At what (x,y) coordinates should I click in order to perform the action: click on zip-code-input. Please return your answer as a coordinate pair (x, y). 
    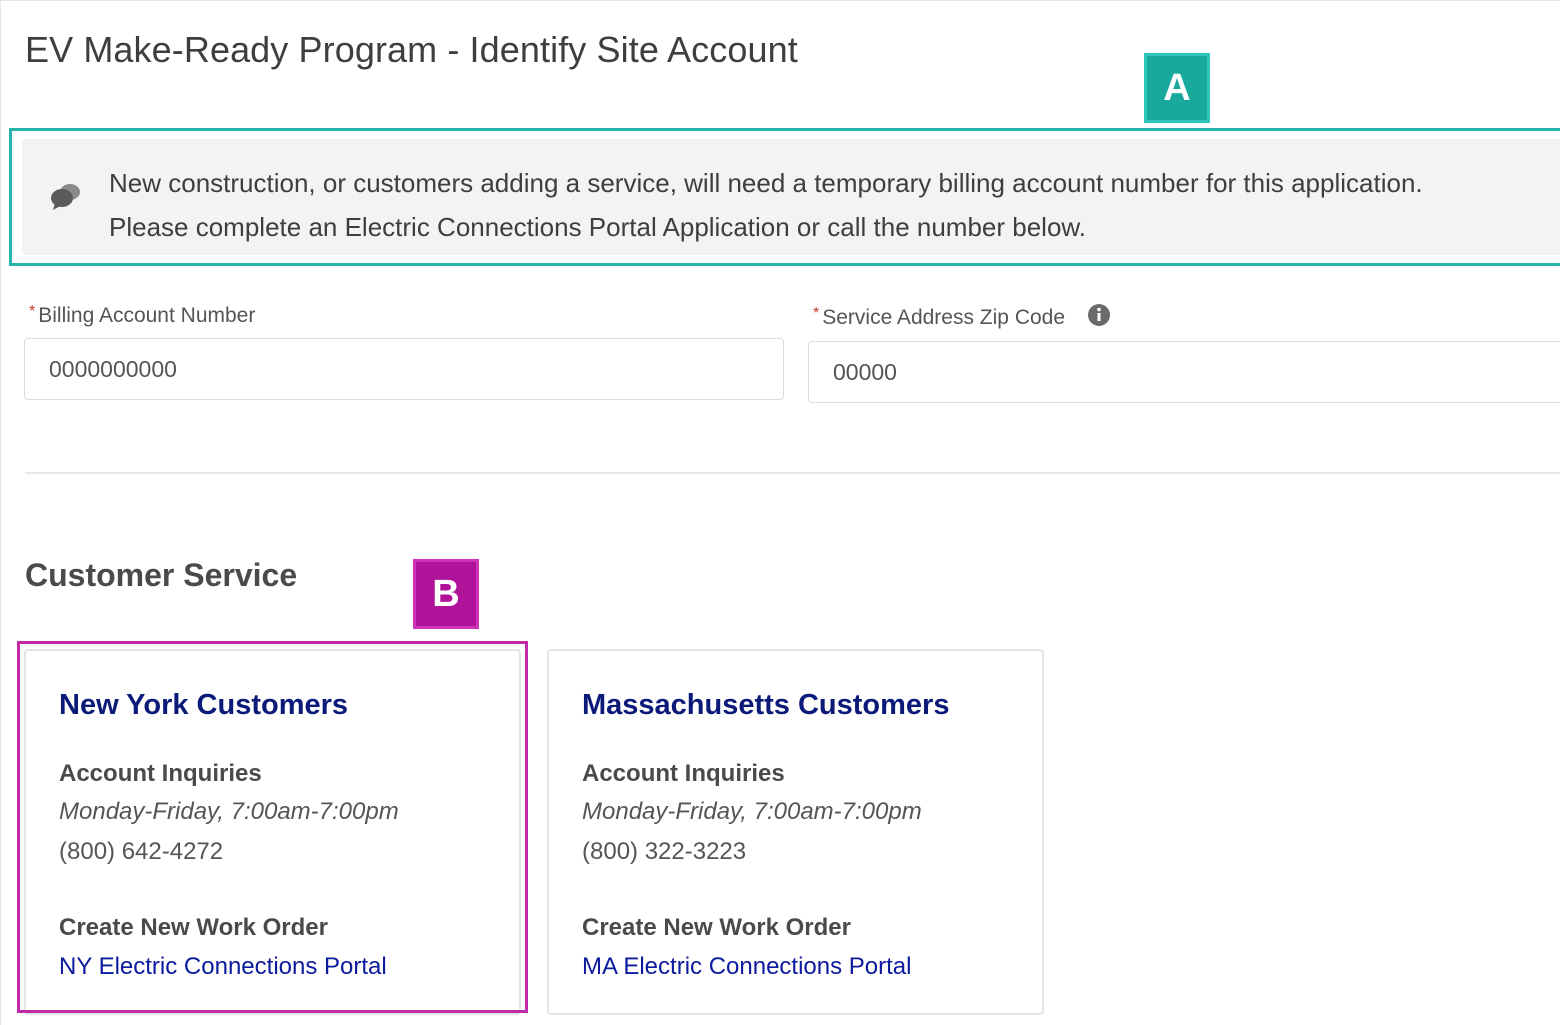
    Looking at the image, I should click on (1184, 372).